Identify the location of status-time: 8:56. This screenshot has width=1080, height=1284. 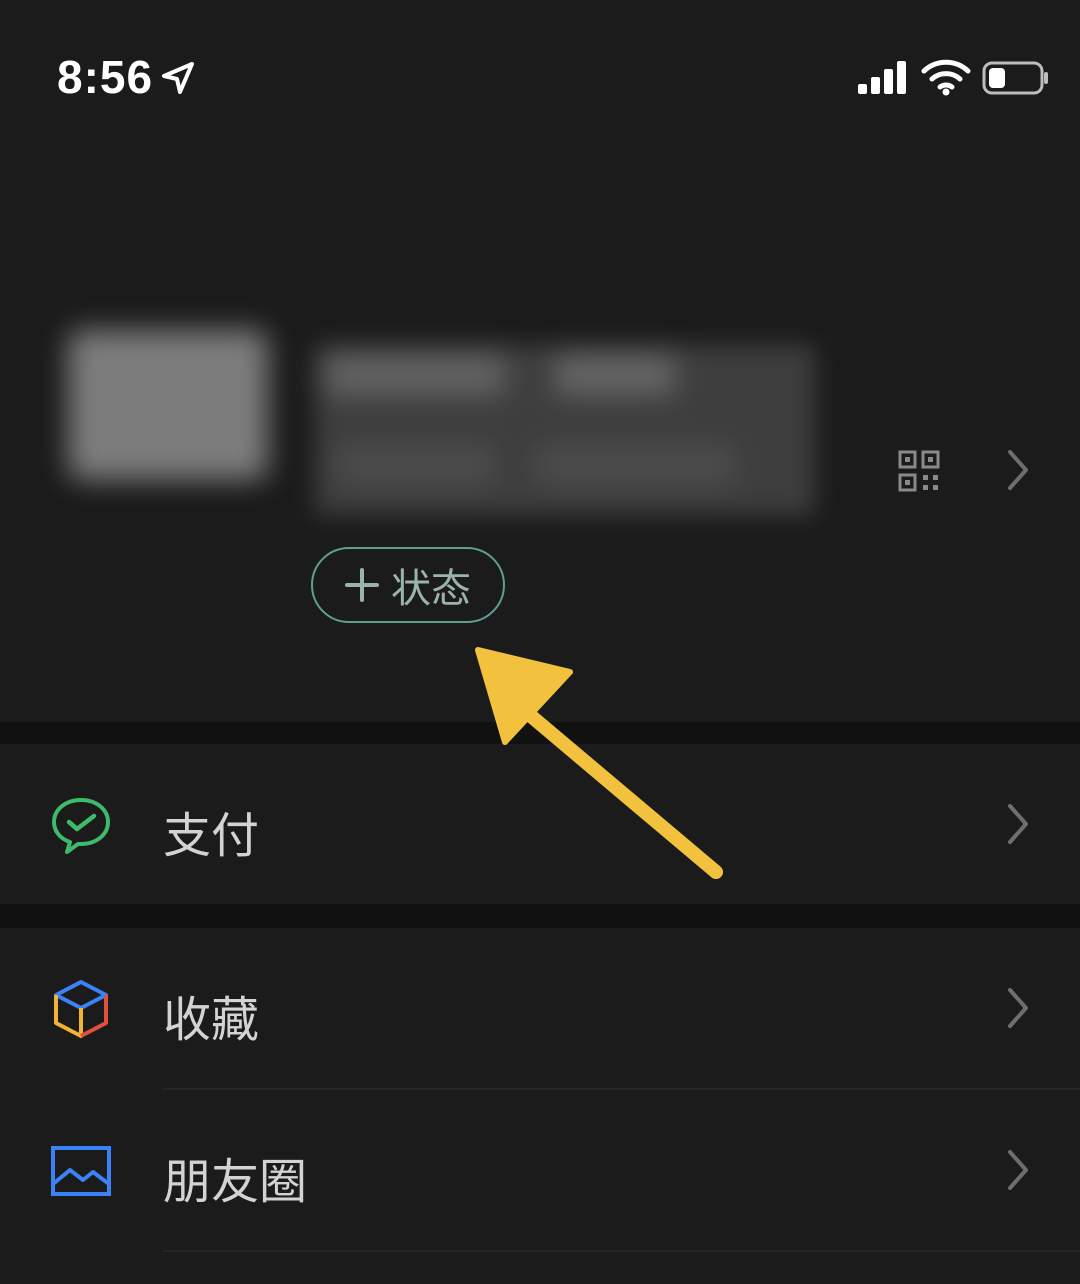
(105, 77).